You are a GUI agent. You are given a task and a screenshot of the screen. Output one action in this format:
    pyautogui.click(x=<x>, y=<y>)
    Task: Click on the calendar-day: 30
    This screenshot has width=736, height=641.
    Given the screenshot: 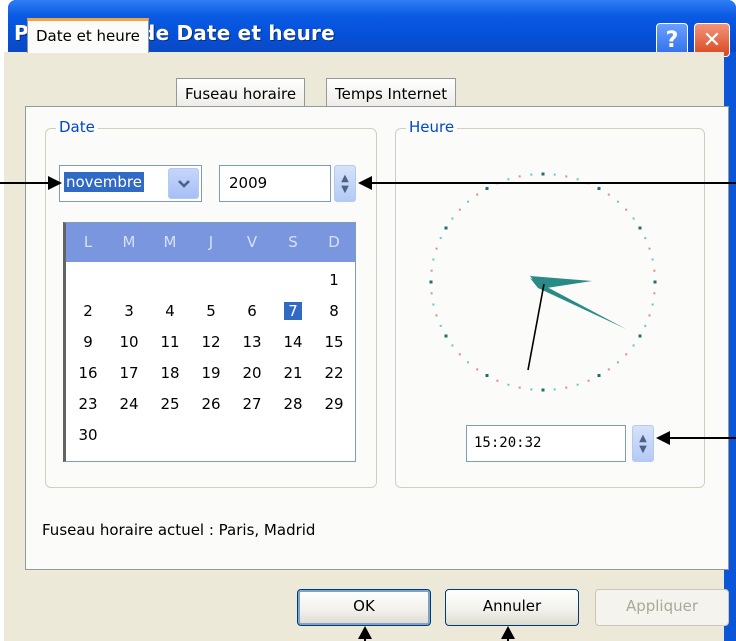 What is the action you would take?
    pyautogui.click(x=88, y=435)
    